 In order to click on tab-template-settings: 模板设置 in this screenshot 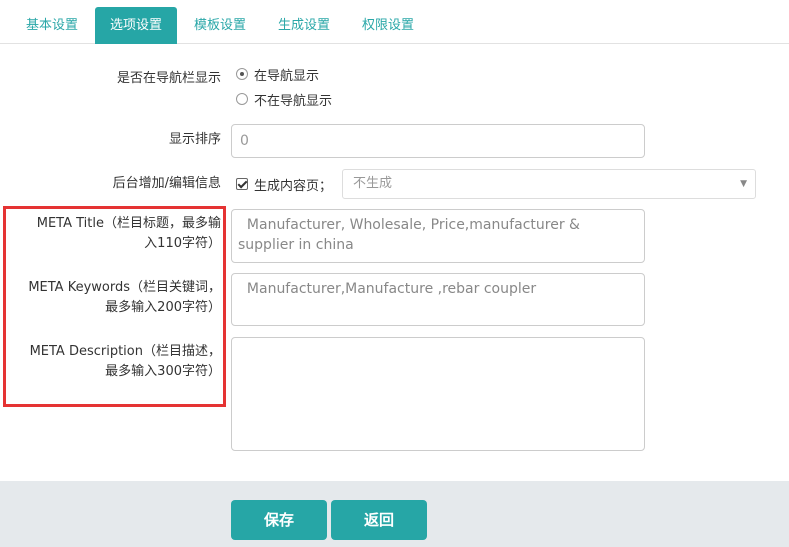, I will do `click(220, 25)`.